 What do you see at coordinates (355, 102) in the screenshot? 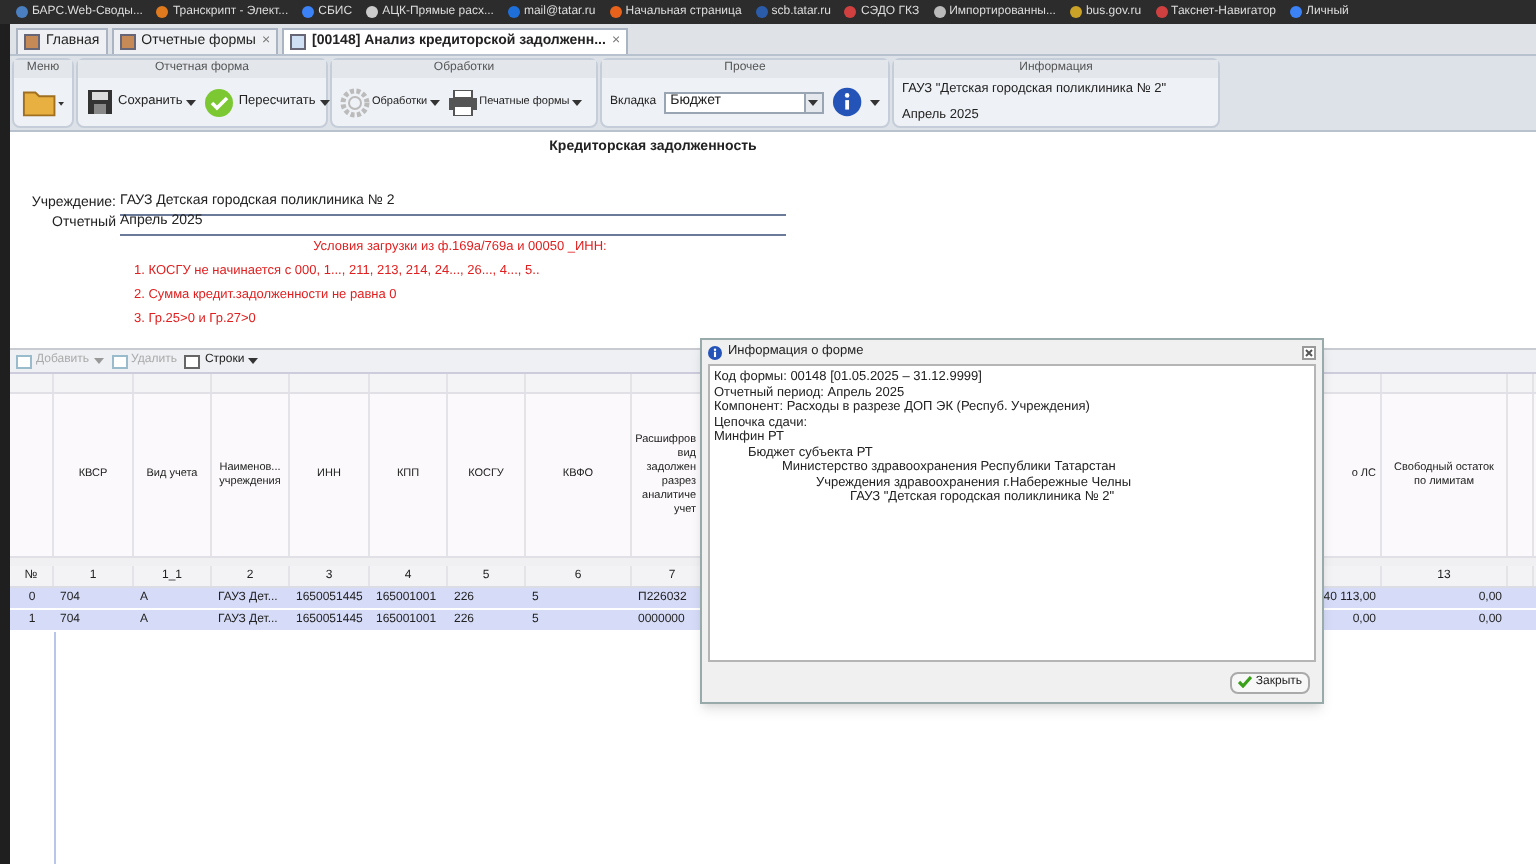
I see `gear-icon` at bounding box center [355, 102].